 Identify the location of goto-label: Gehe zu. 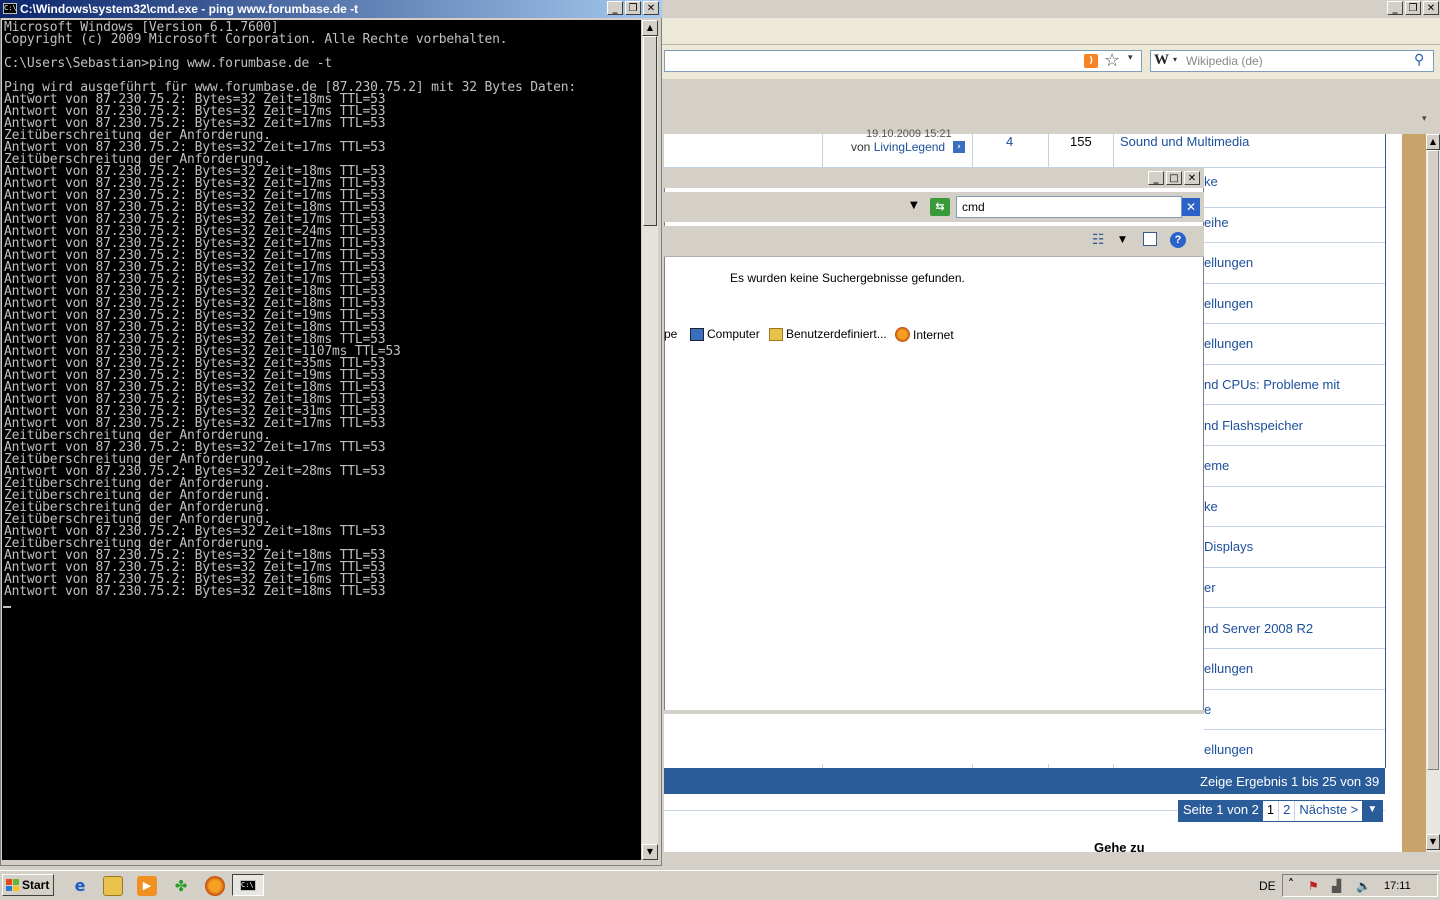
(1119, 847).